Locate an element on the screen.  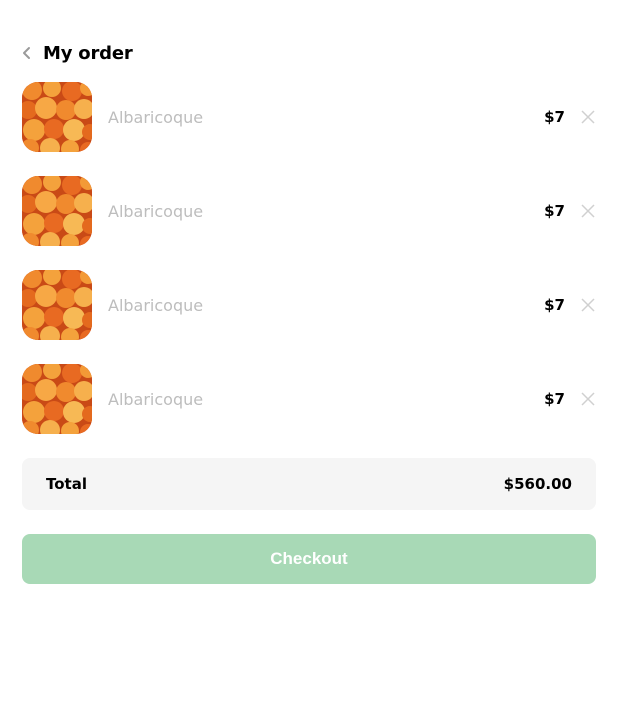
page-title: My order is located at coordinates (88, 53).